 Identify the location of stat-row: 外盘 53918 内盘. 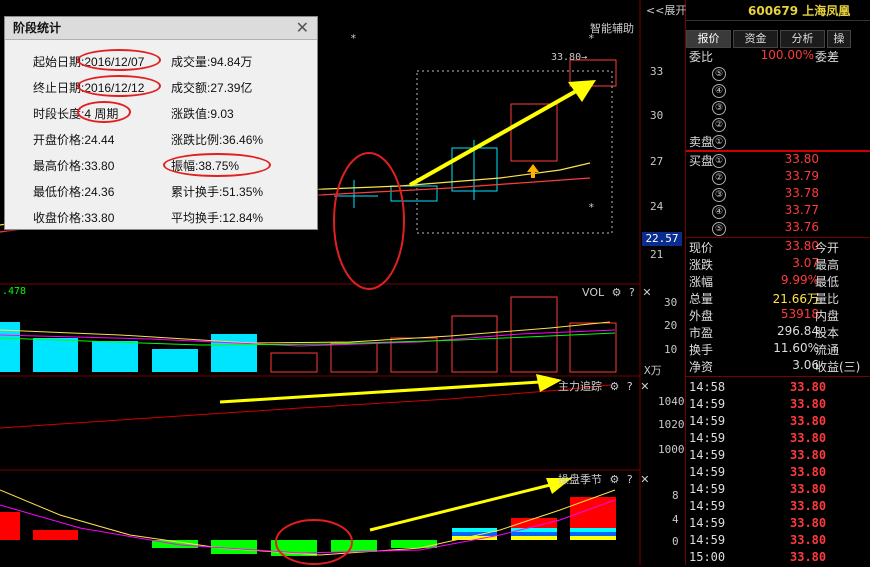
(764, 315).